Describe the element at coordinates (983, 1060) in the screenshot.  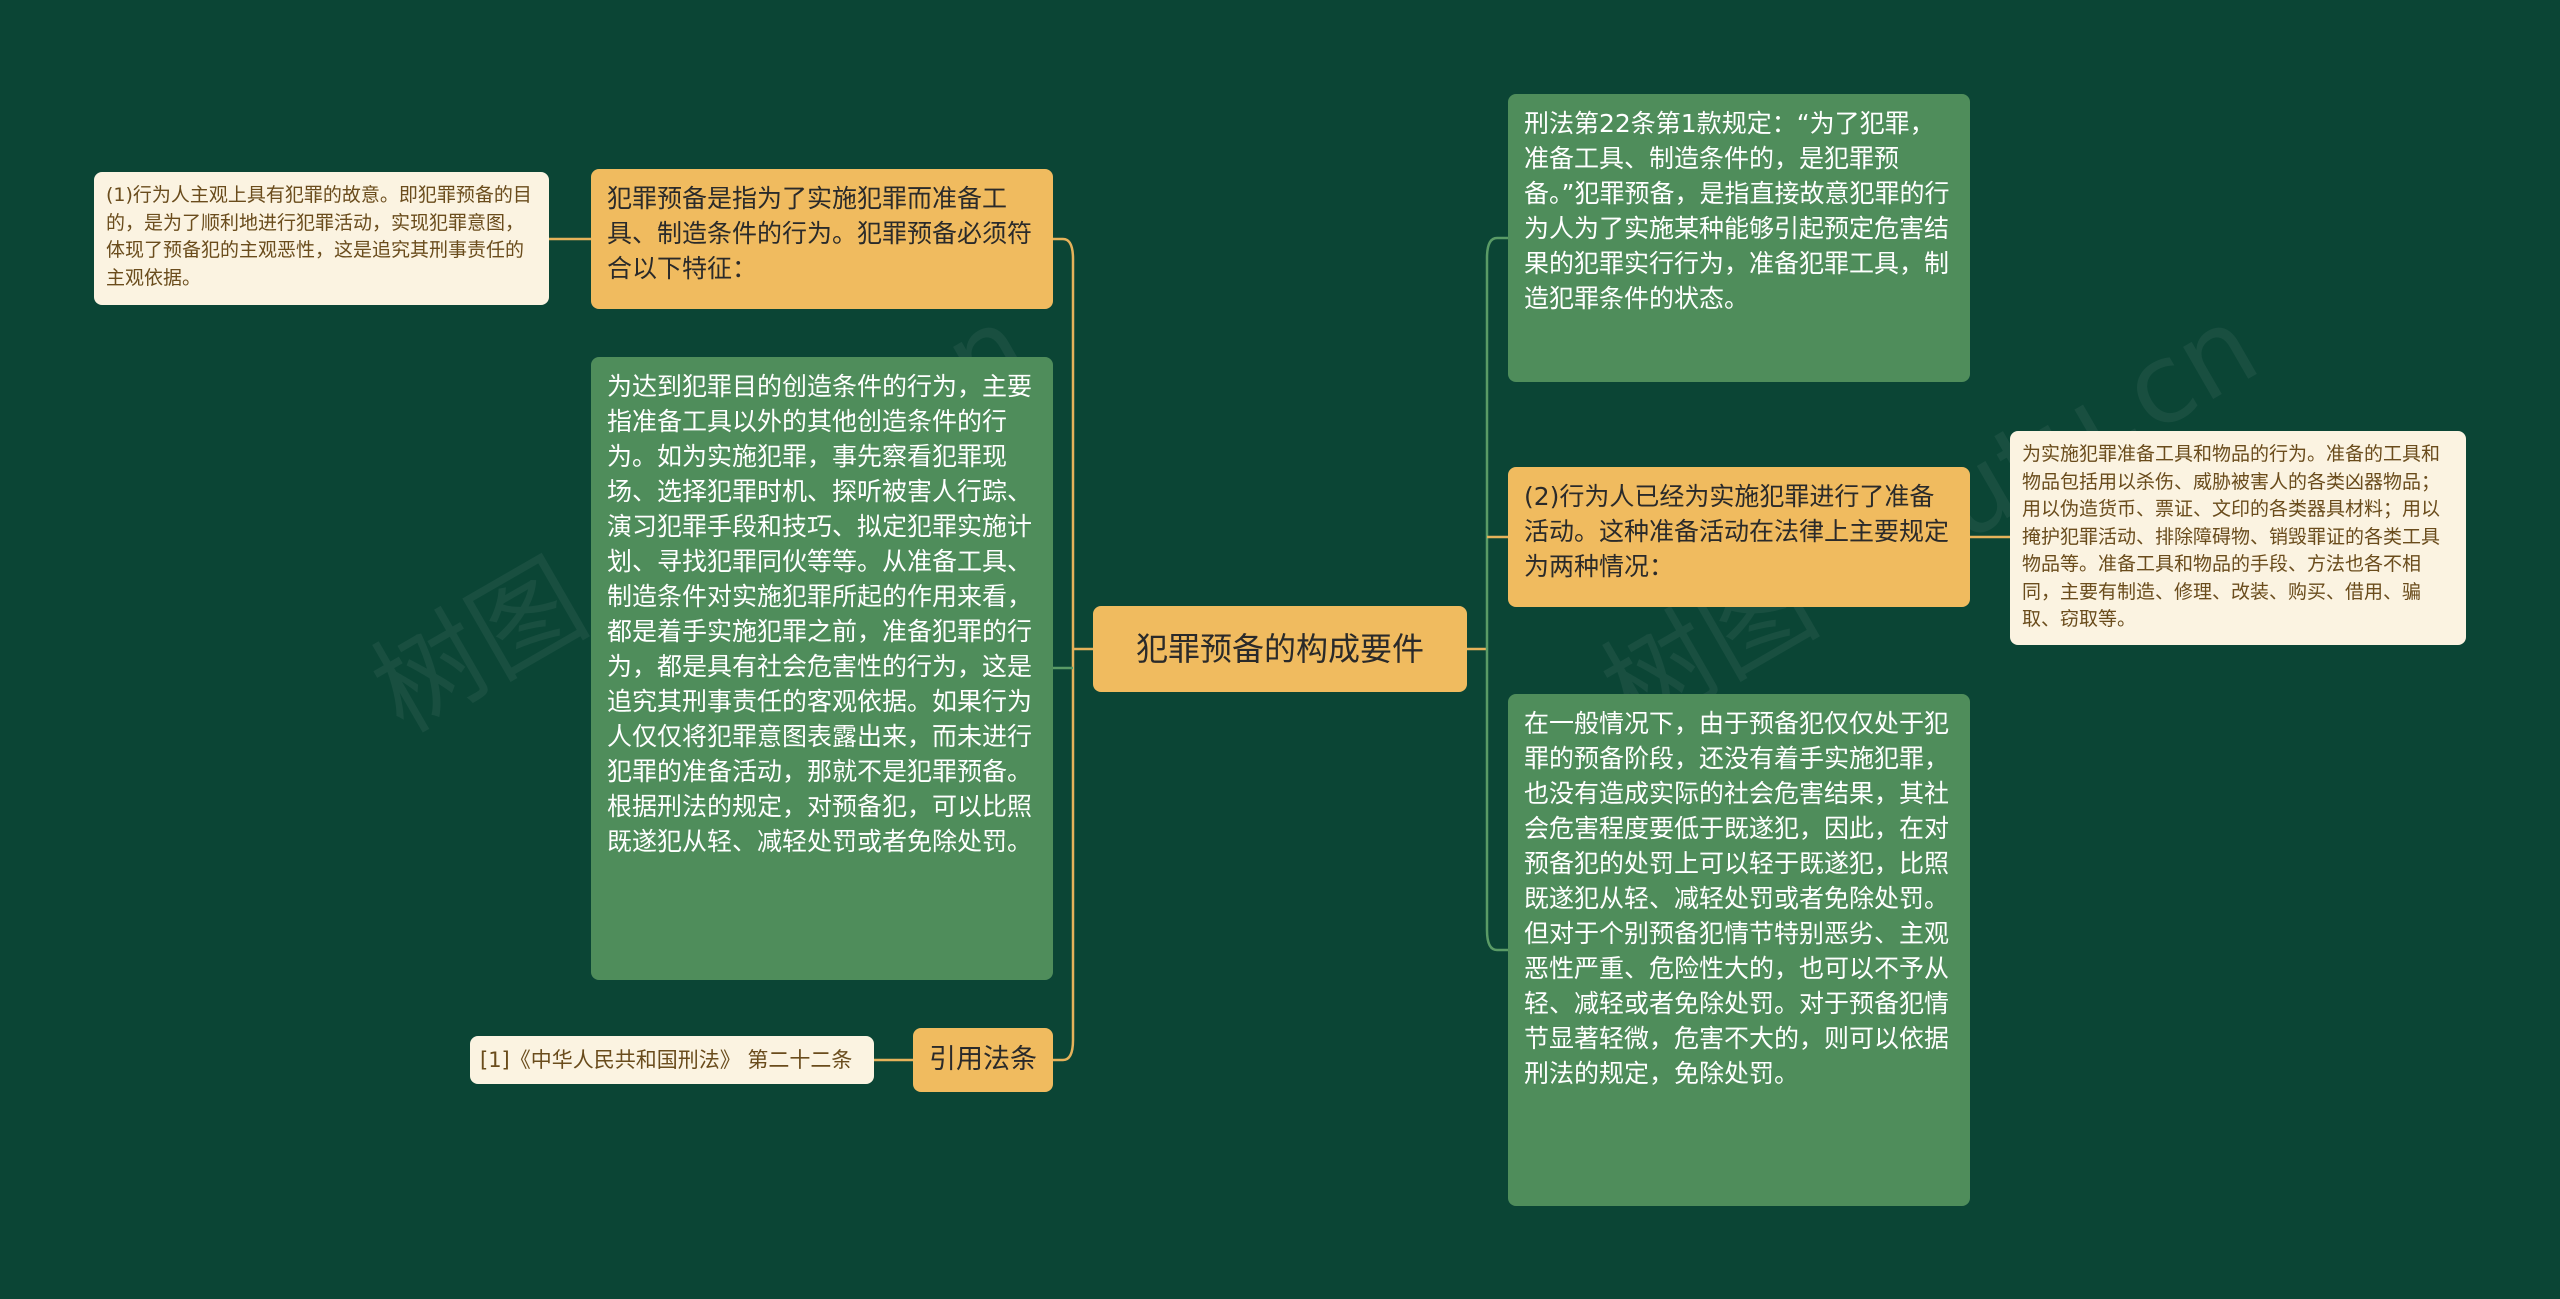
I see `citation-label-node: 引用法条` at that location.